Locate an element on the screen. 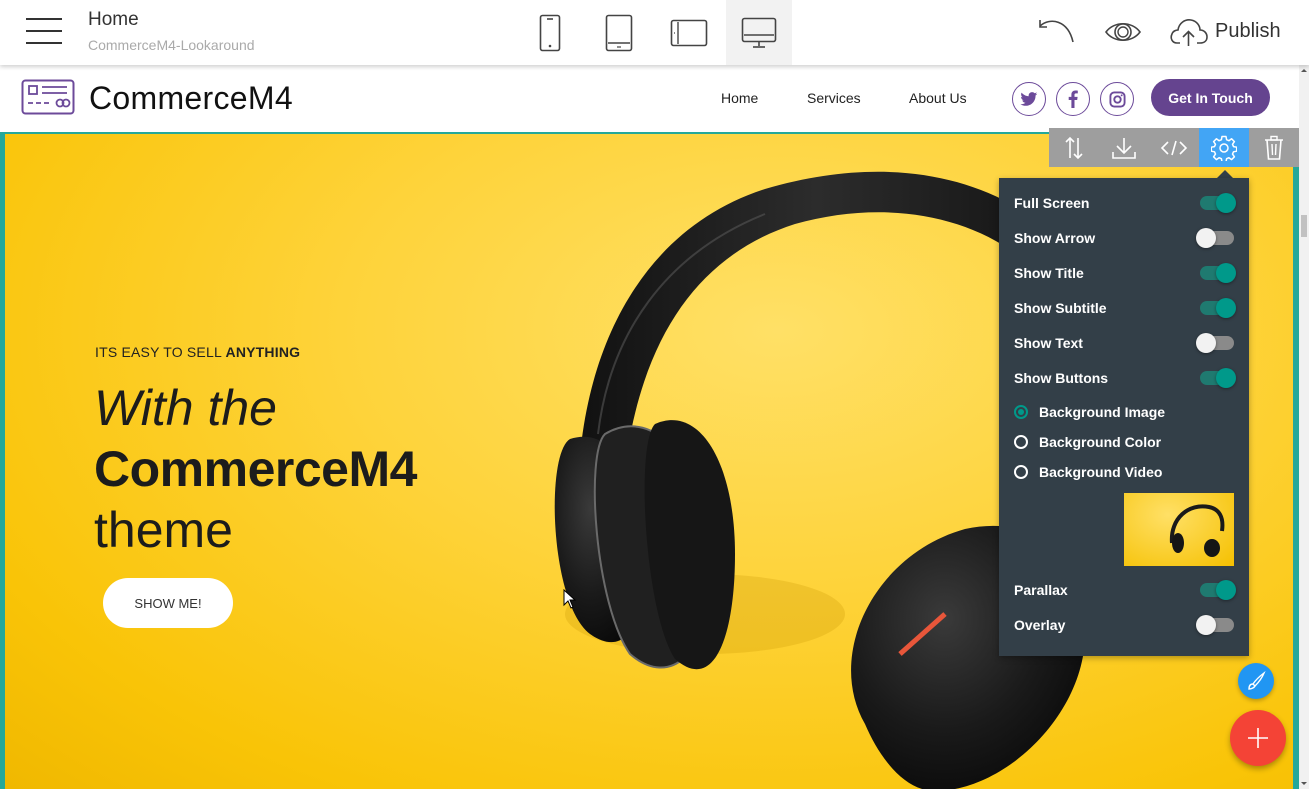 The height and width of the screenshot is (789, 1309). tablet-landscape-icon is located at coordinates (689, 32).